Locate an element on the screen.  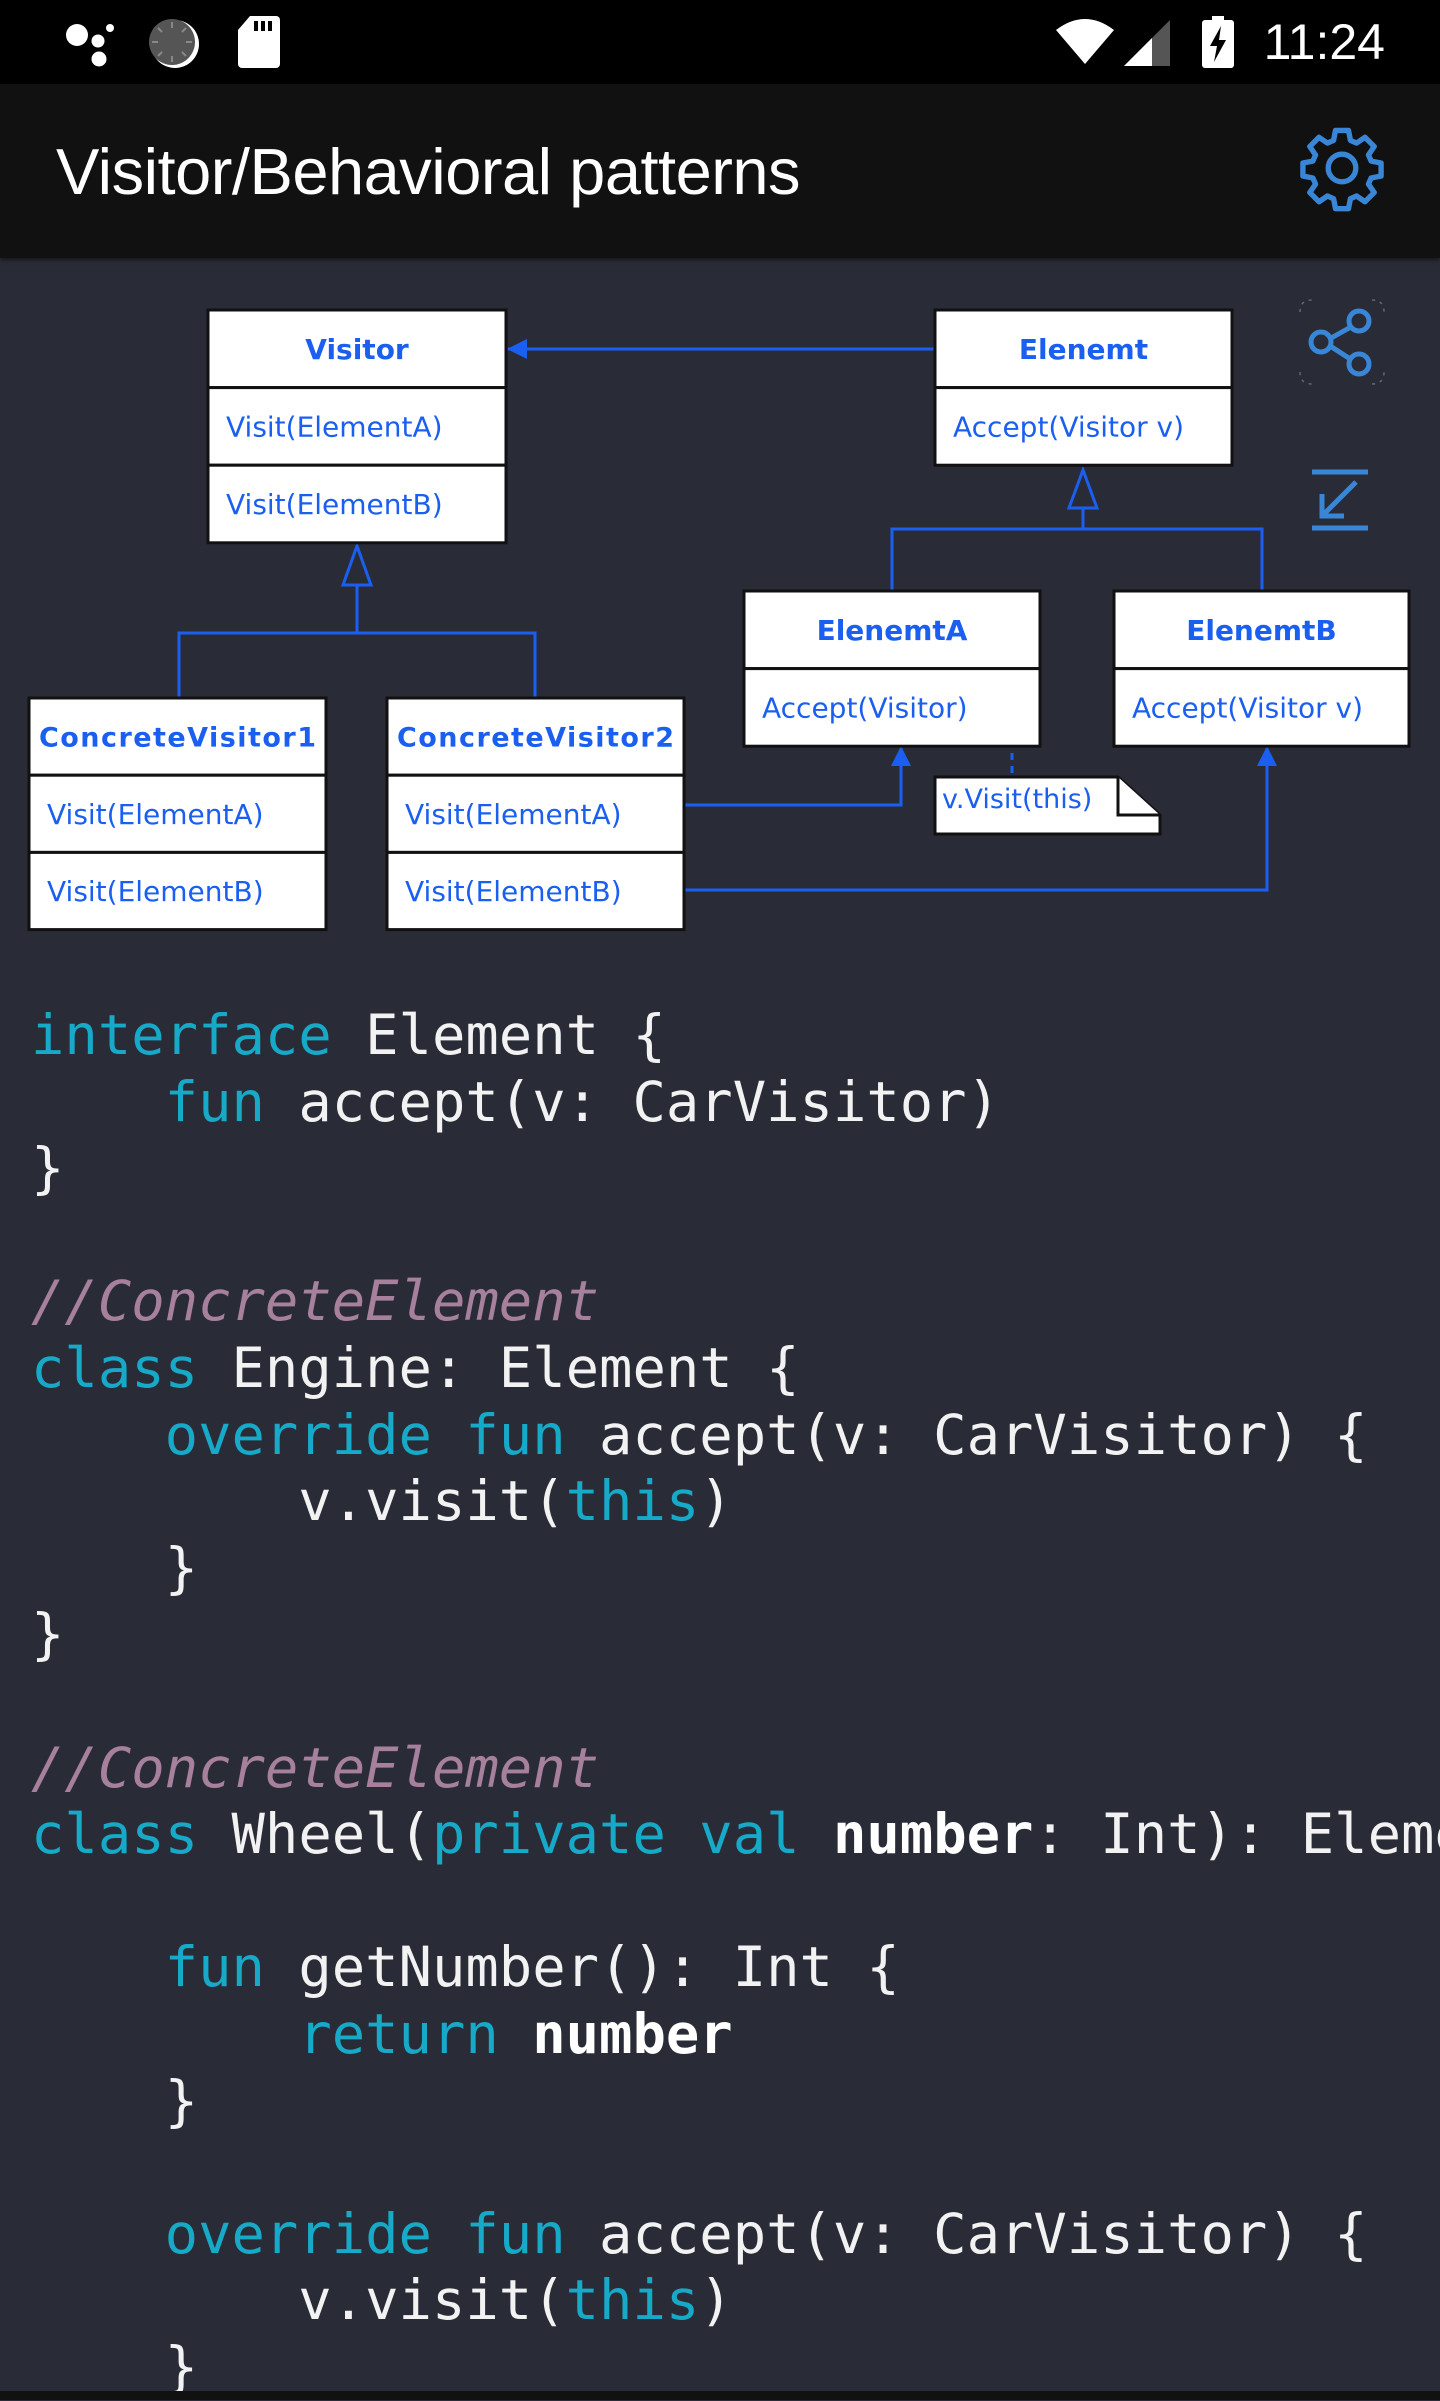
uml-method: Accept(Visitor v) is located at coordinates (1068, 426).